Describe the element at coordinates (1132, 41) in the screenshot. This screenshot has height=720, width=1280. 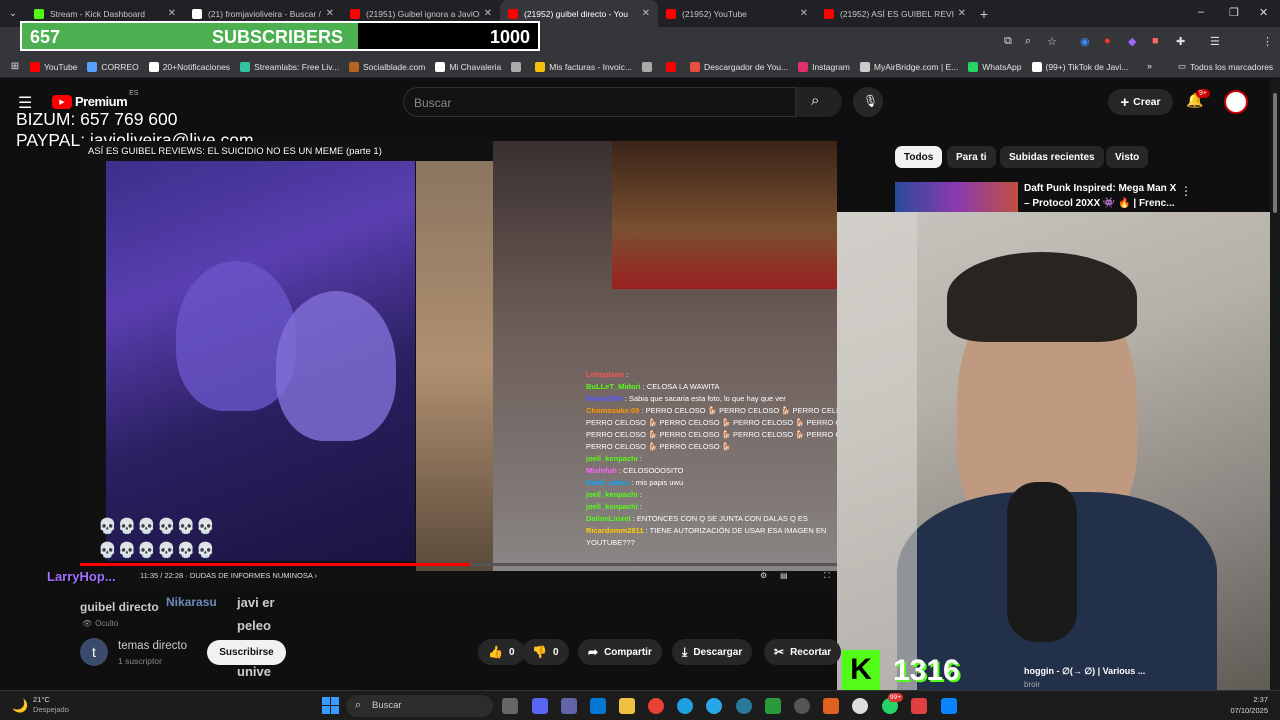
I see `extension-icon: ◆` at that location.